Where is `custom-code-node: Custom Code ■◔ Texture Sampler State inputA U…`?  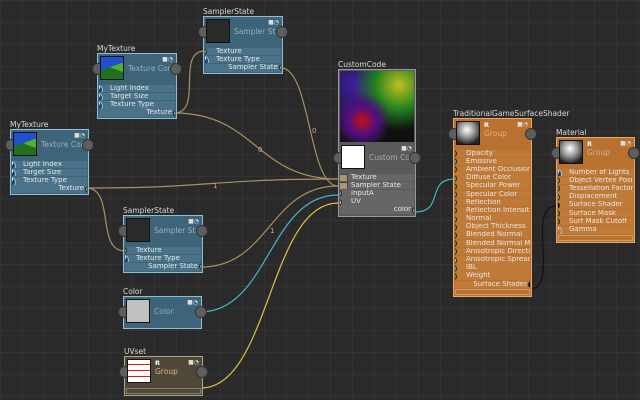 custom-code-node: Custom Code ■◔ Texture Sampler State inputA U… is located at coordinates (377, 143).